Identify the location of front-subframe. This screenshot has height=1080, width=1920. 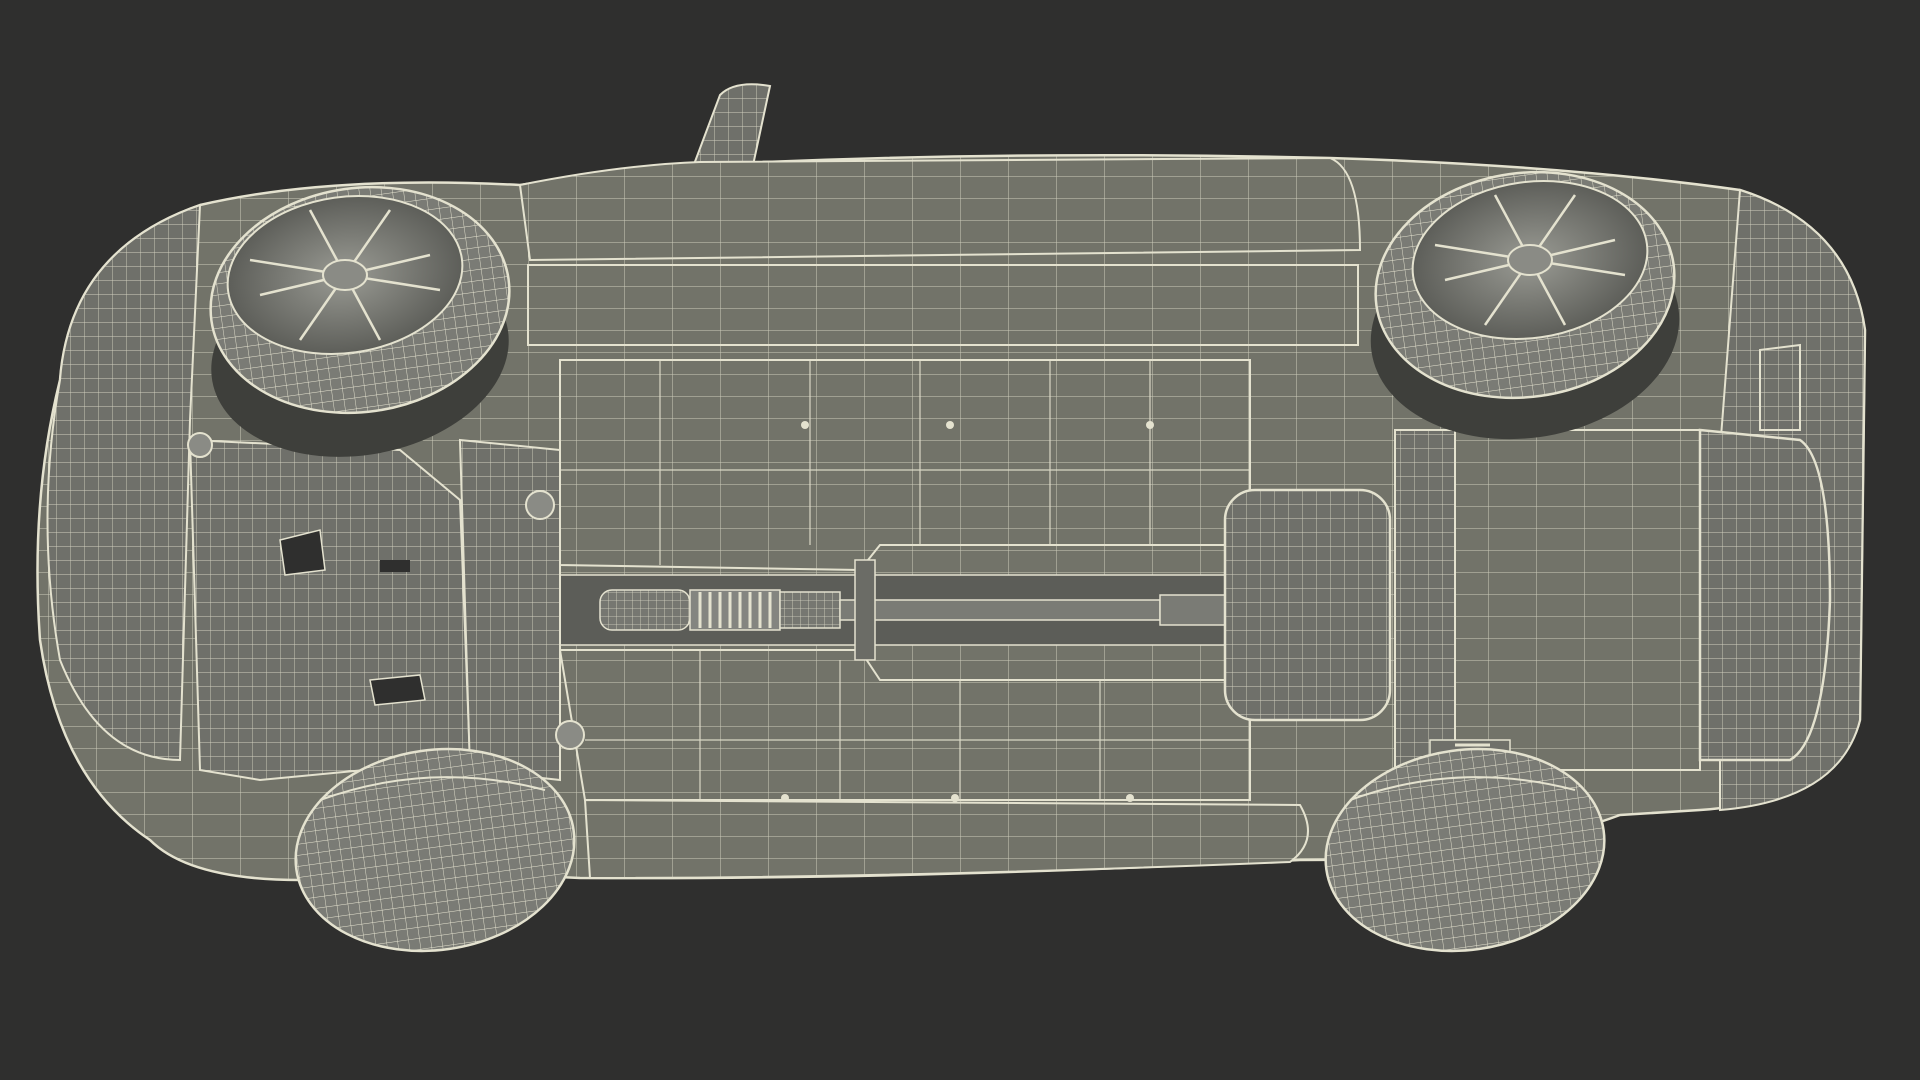
(386, 607).